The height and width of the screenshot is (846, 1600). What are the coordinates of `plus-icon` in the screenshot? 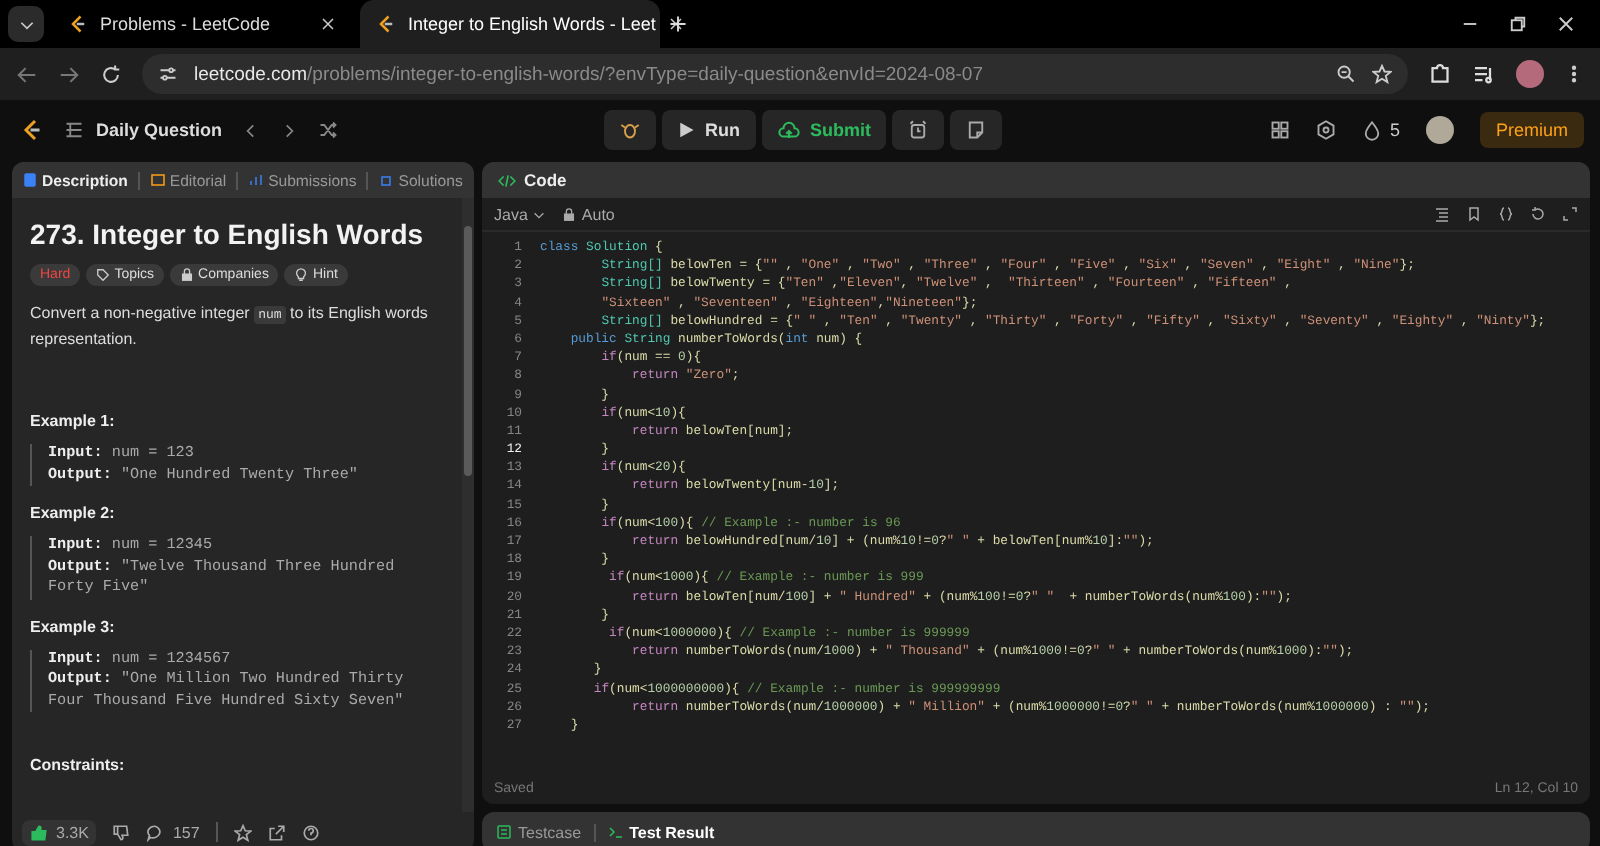 It's located at (678, 24).